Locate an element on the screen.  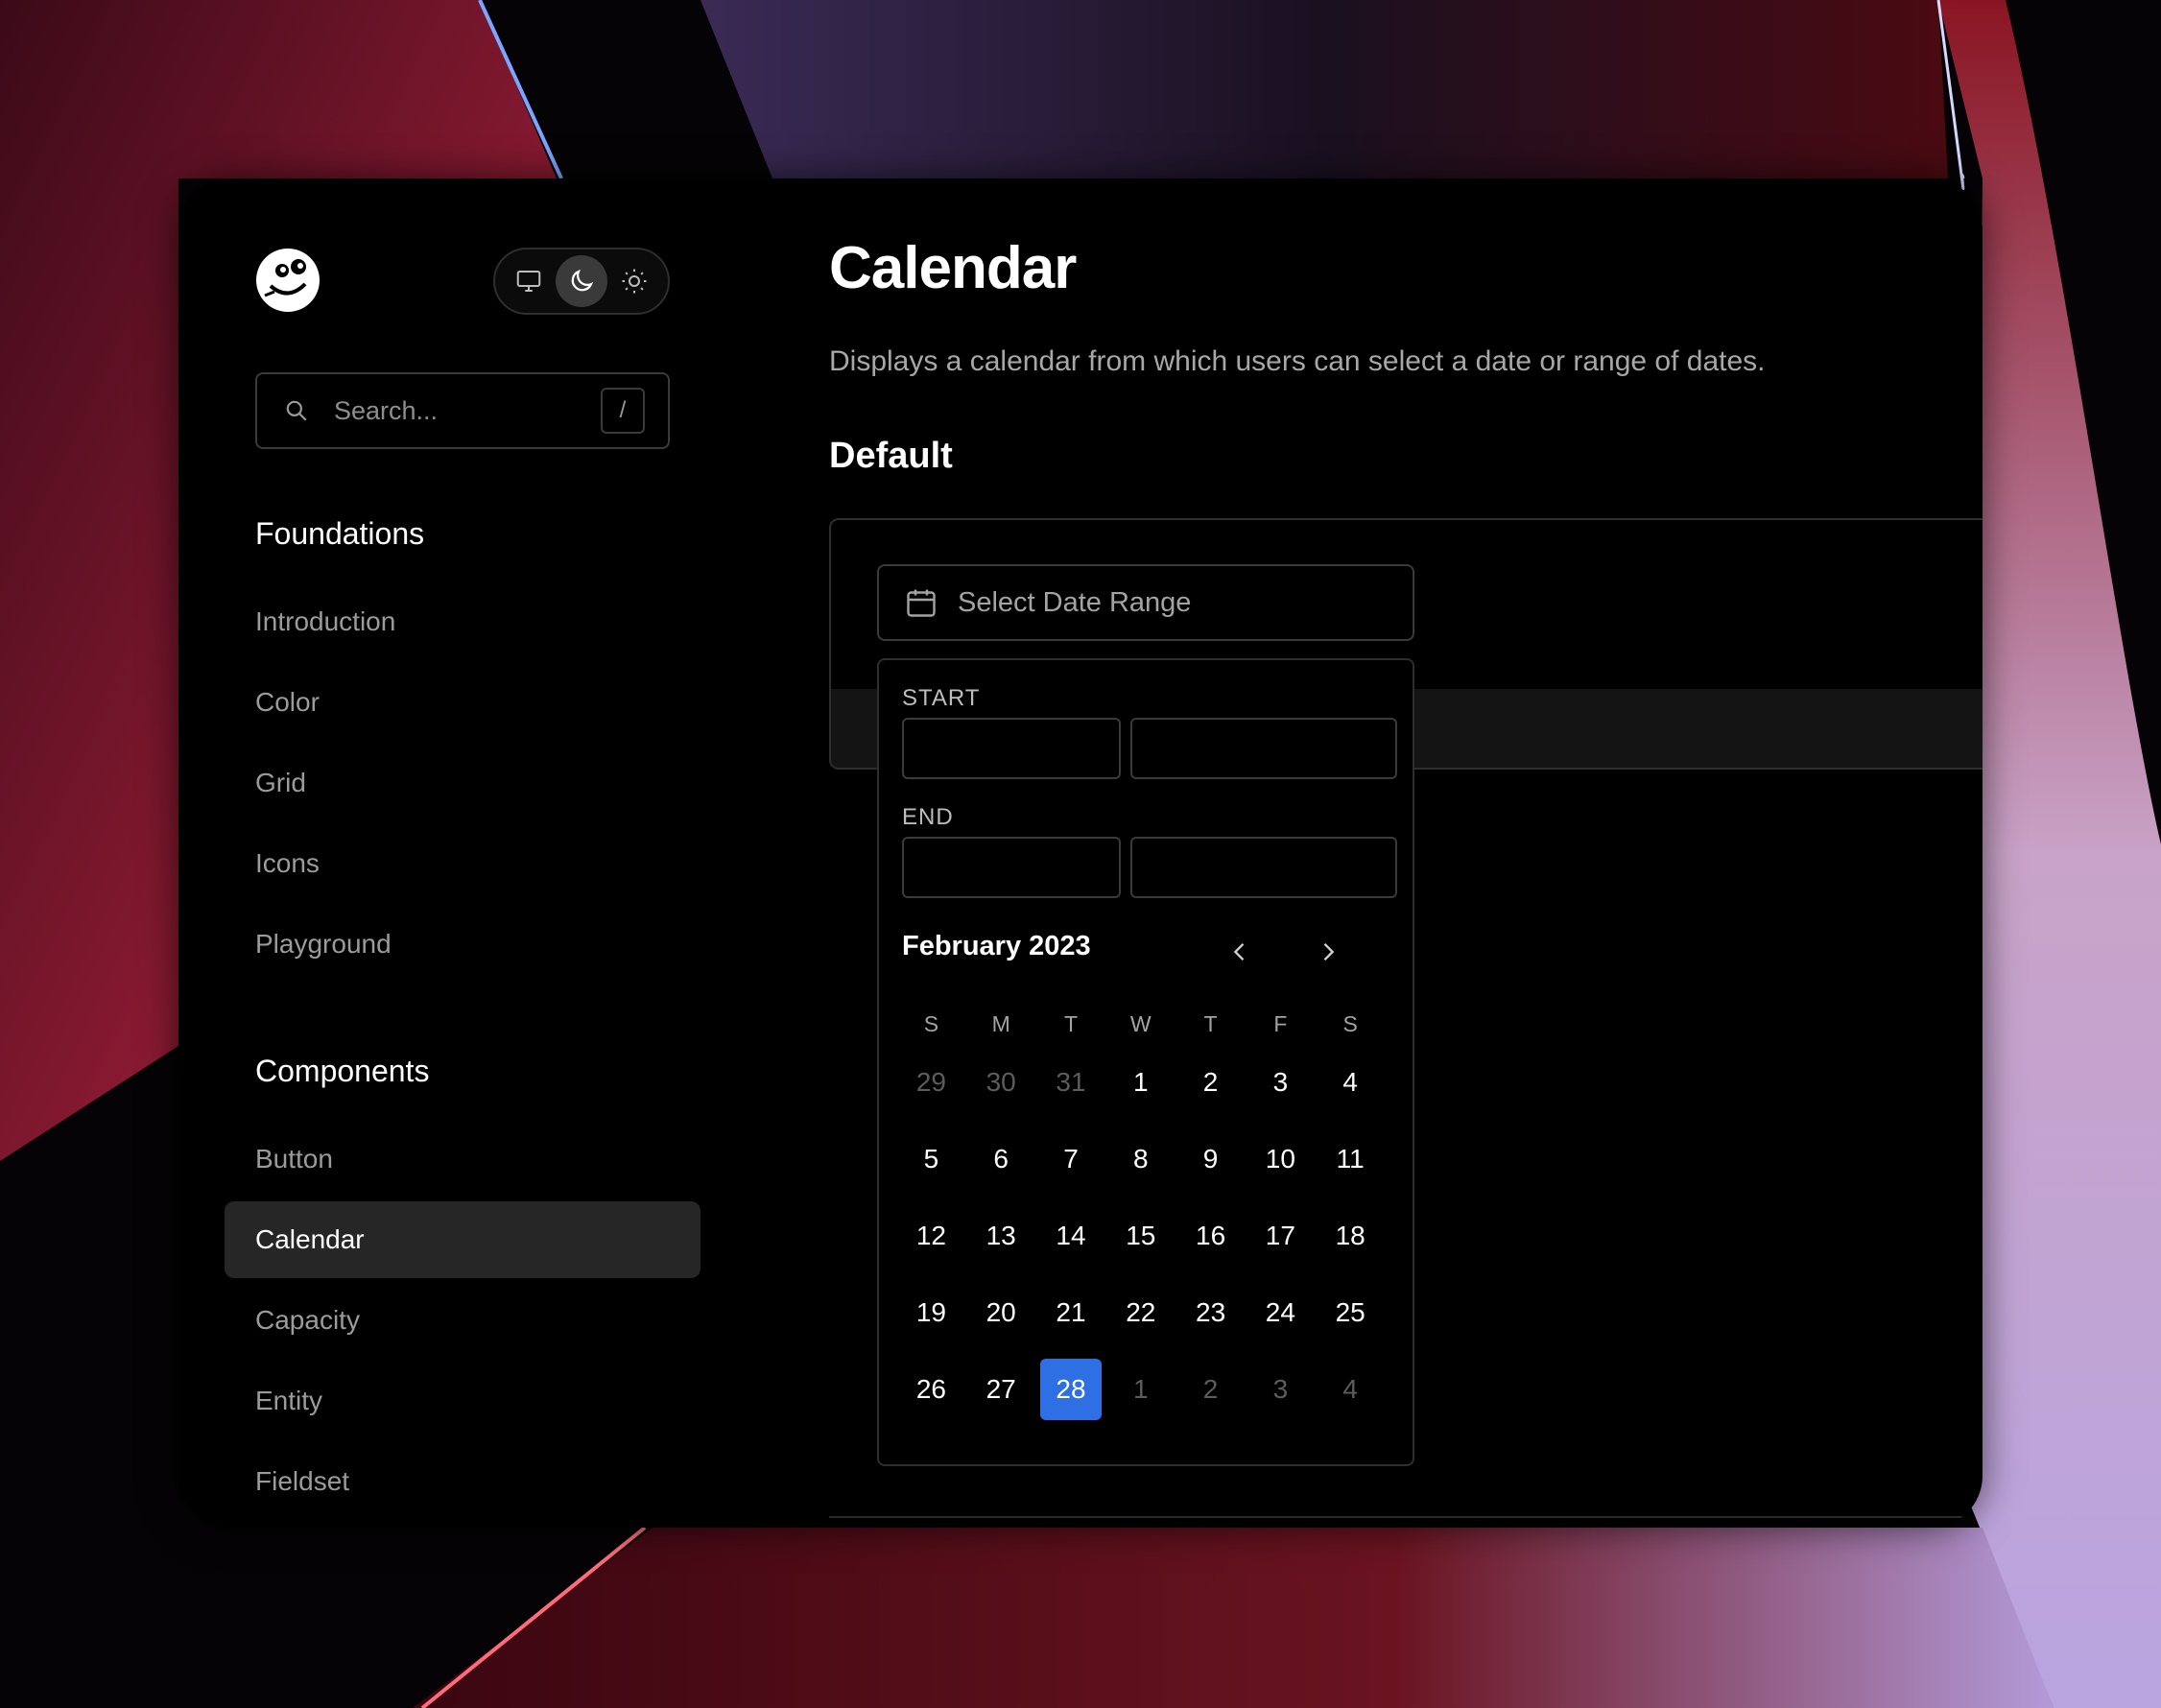
weekday-label: S is located at coordinates (1350, 1024).